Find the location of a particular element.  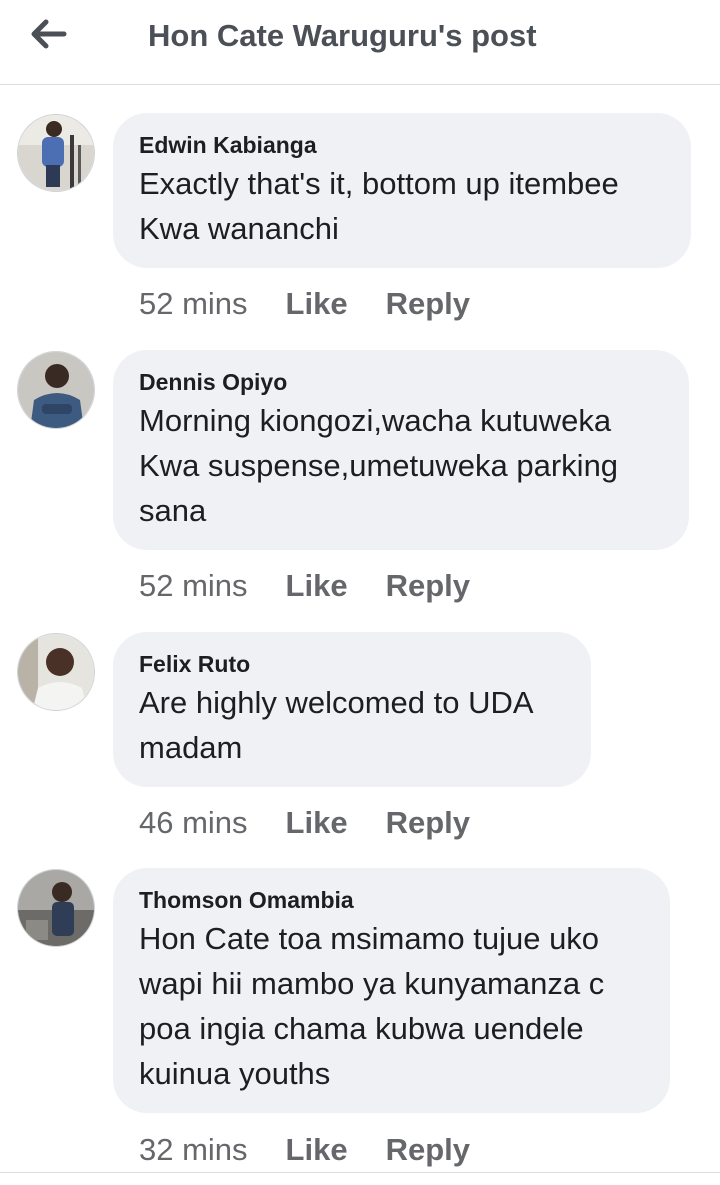

comment-author: Felix Ruto is located at coordinates (352, 664).